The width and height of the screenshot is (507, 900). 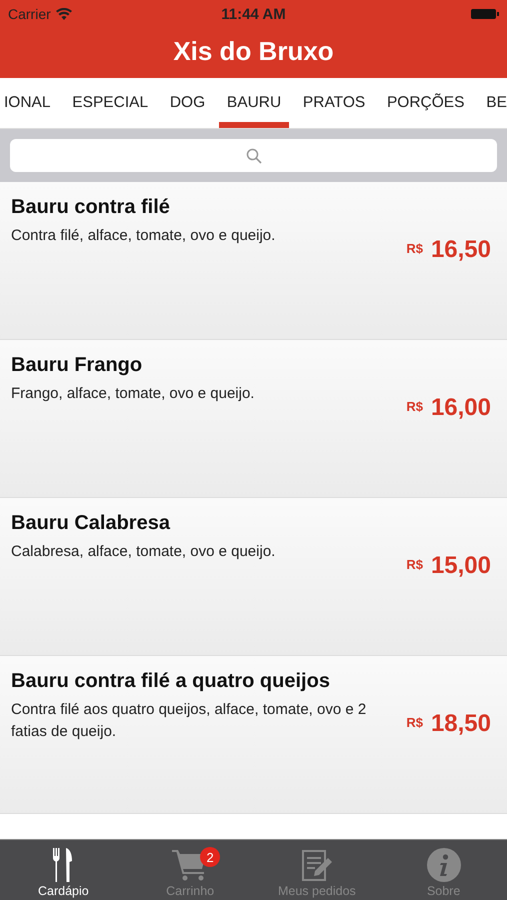 What do you see at coordinates (425, 103) in the screenshot?
I see `category-tab: PORÇÕES` at bounding box center [425, 103].